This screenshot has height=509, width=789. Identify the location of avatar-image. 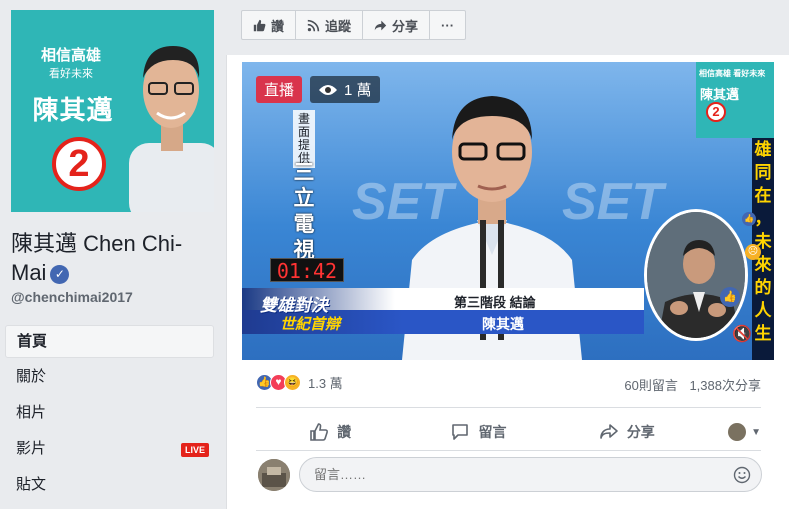
(274, 475).